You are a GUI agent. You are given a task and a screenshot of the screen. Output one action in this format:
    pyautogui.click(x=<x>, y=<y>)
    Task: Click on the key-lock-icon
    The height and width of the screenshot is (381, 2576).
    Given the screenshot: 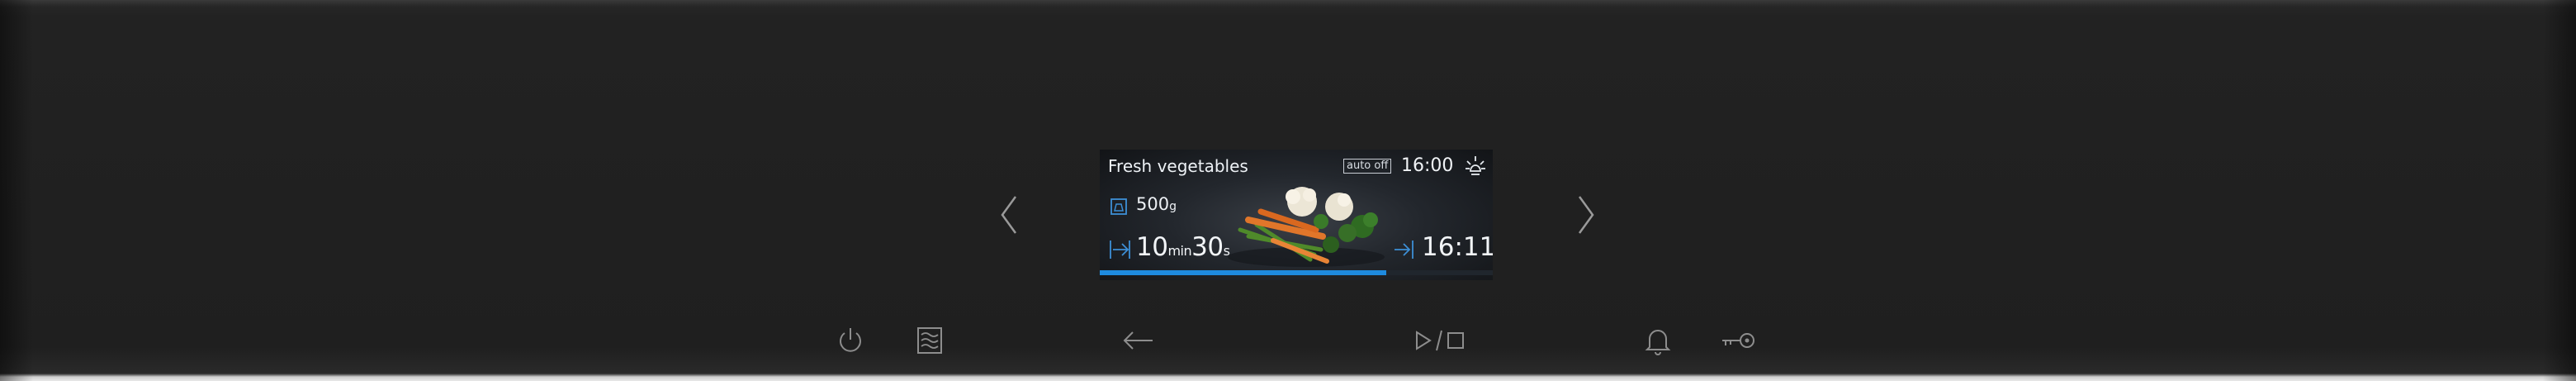 What is the action you would take?
    pyautogui.click(x=1738, y=340)
    